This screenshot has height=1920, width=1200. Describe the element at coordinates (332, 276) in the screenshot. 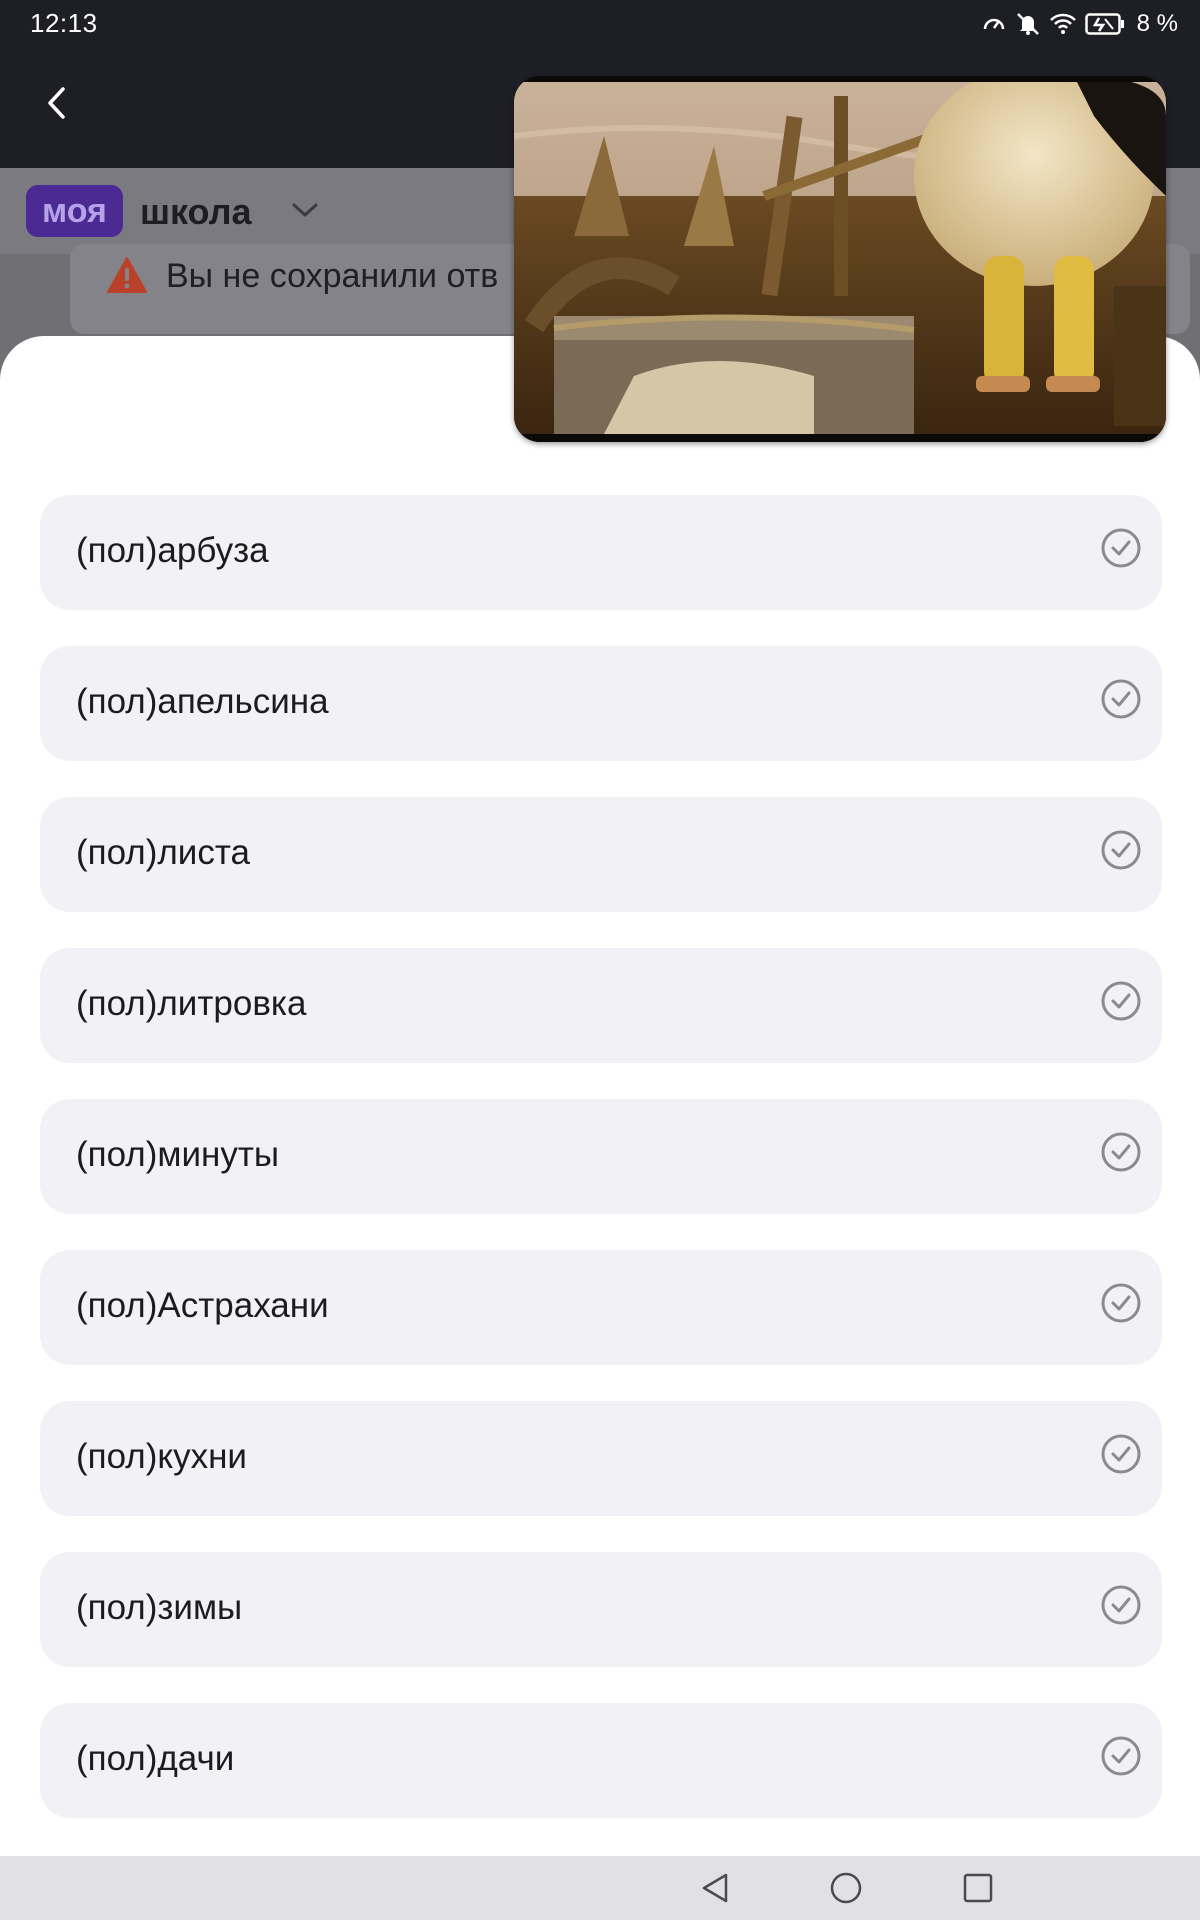

I see `warning-text: Вы не сохранили отв` at that location.